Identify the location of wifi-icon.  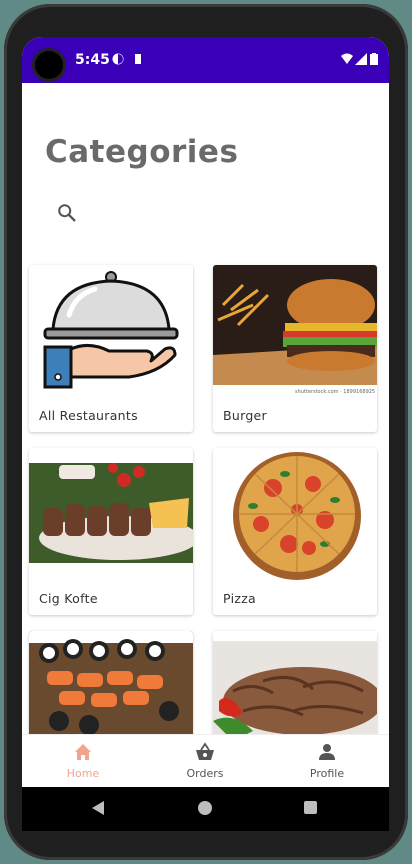
(347, 58).